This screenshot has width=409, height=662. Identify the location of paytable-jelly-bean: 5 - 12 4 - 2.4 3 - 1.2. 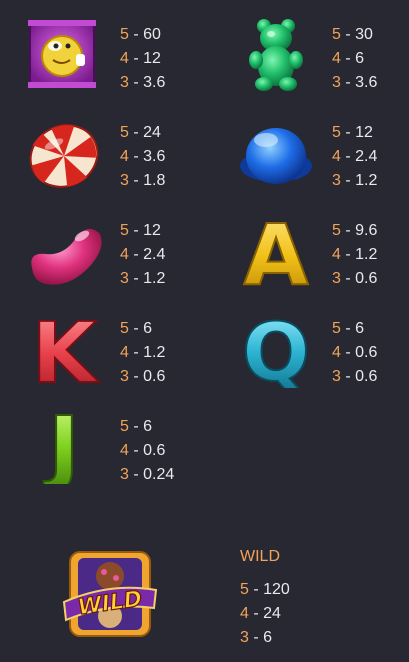
(143, 254).